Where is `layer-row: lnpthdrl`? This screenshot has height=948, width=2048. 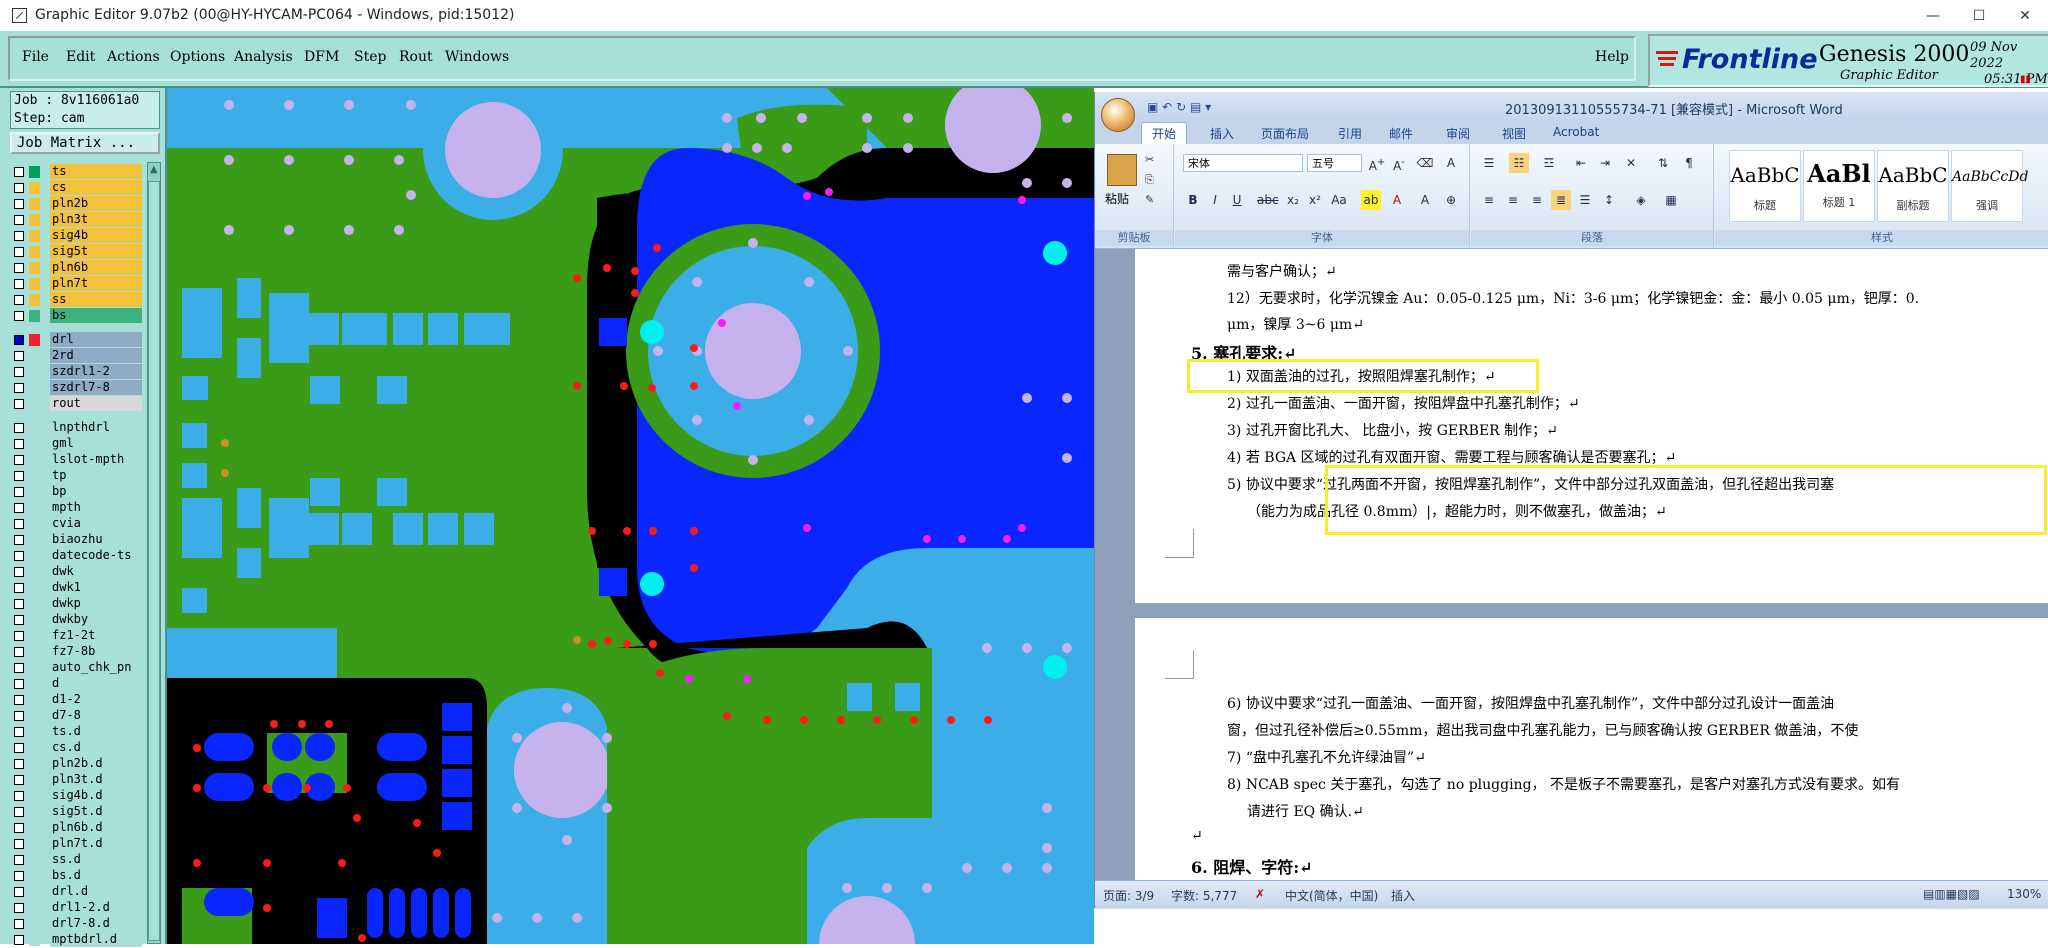 layer-row: lnpthdrl is located at coordinates (76, 428).